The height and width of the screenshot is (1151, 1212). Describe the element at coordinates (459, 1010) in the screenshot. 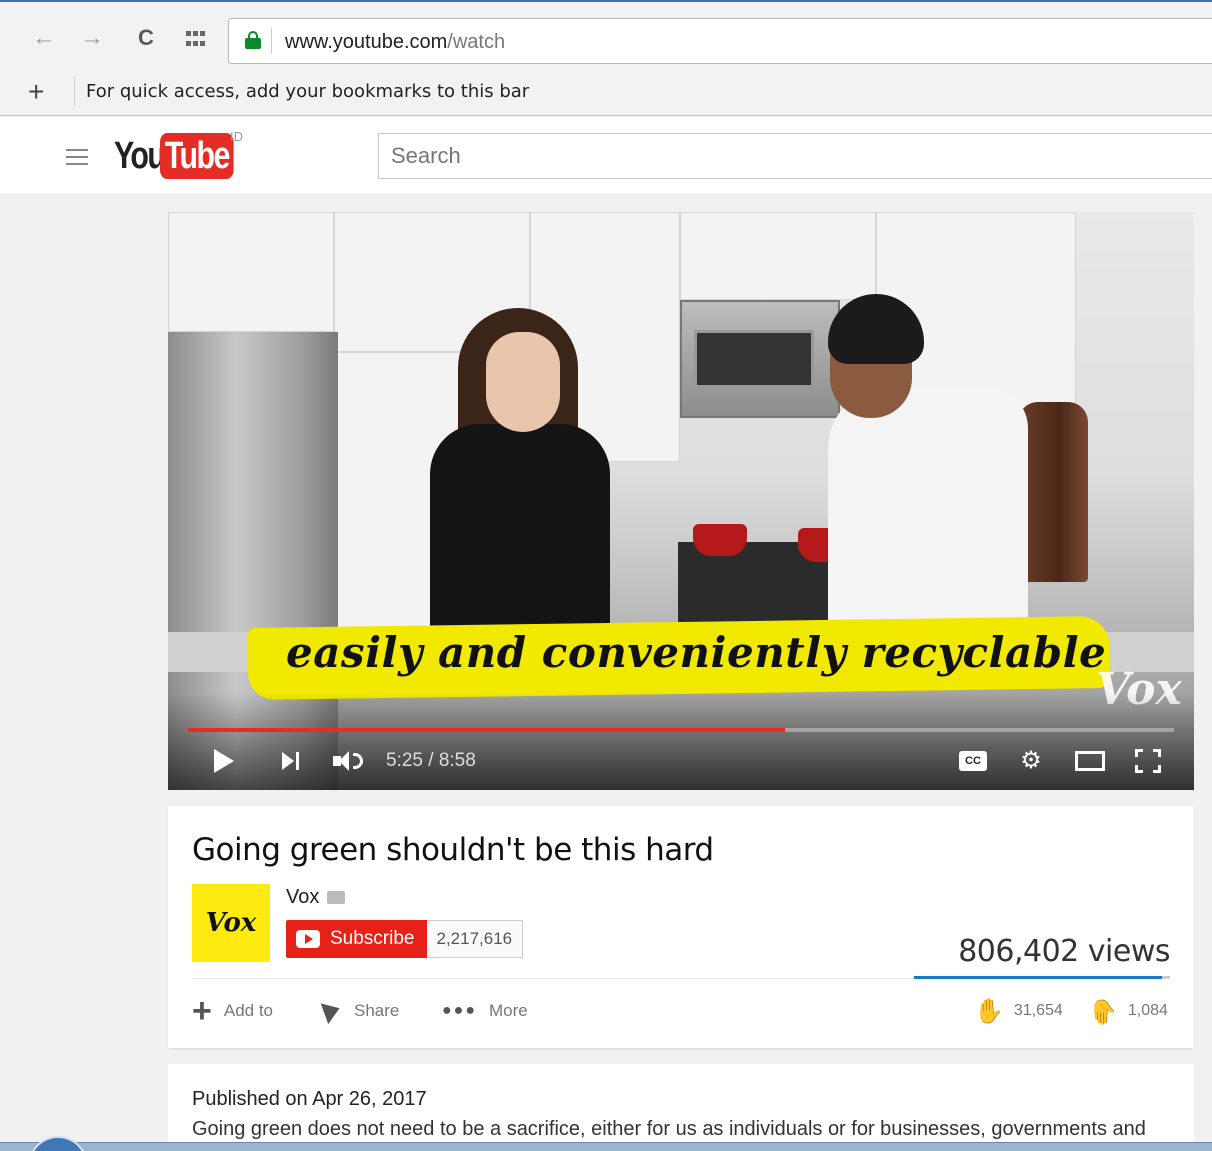

I see `more-icon: ●●●` at that location.